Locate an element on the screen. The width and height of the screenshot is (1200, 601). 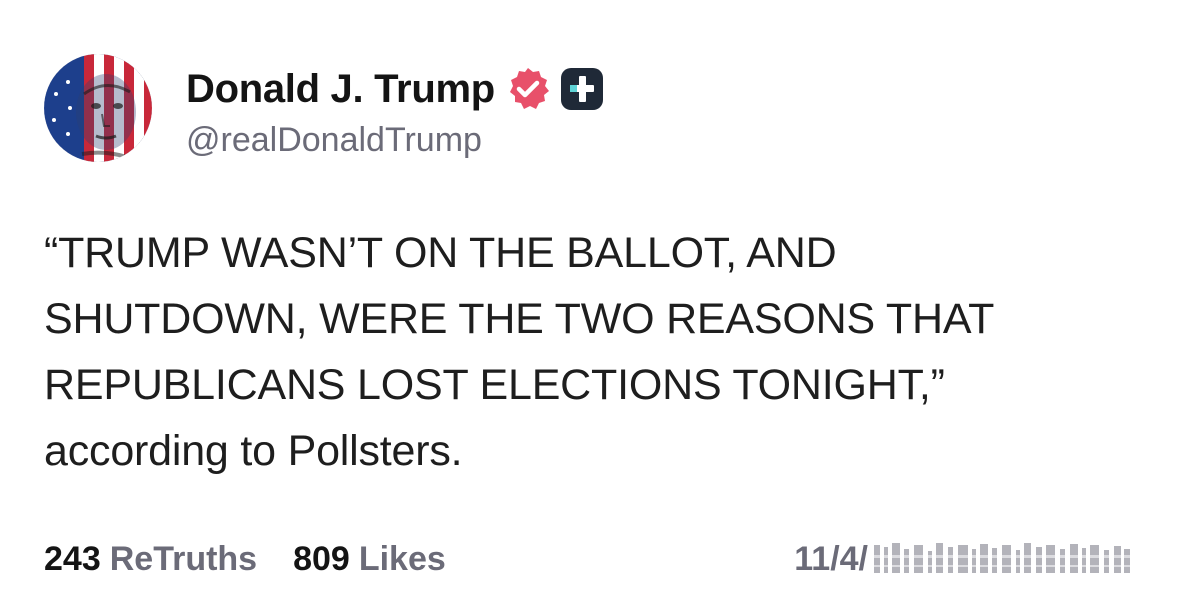
likes-stat: 809 Likes is located at coordinates (369, 559).